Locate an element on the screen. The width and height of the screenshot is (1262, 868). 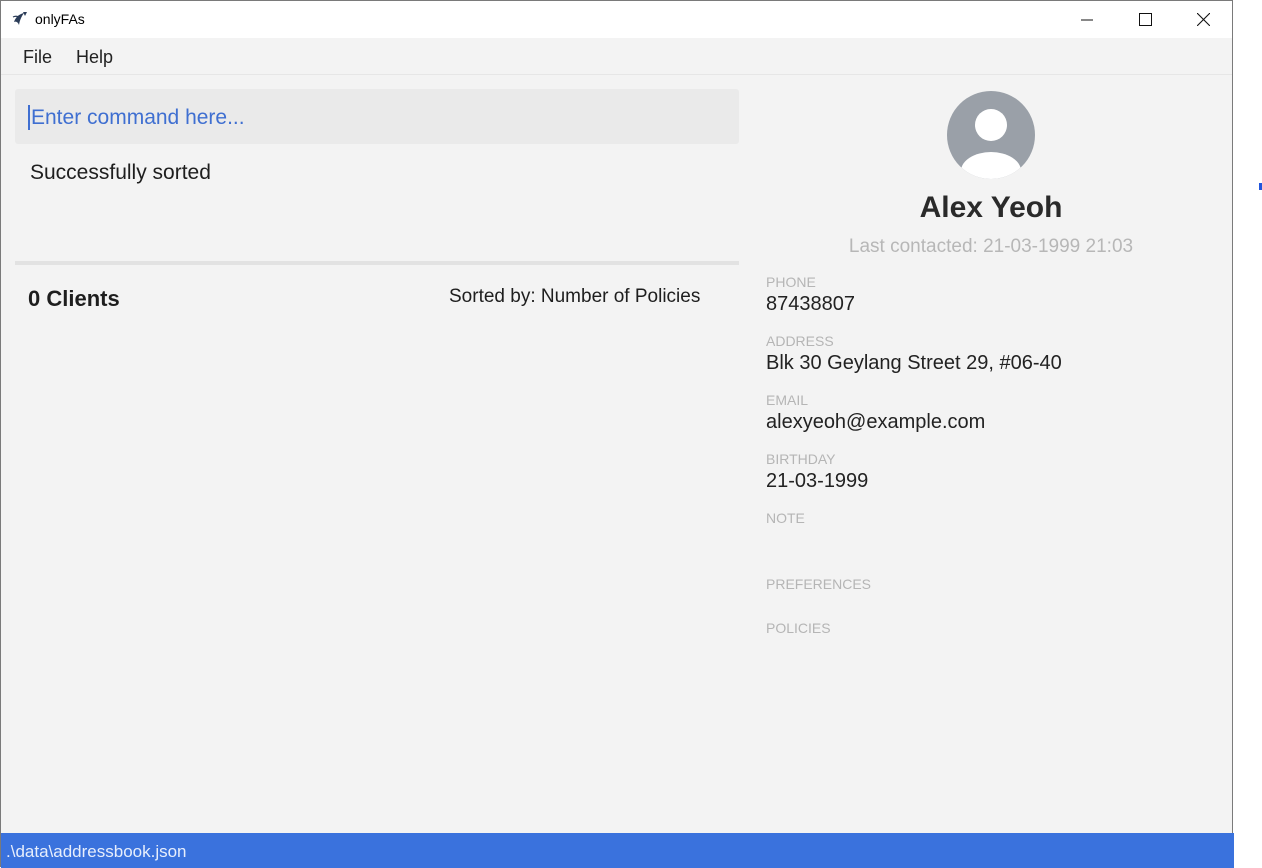
title-bar: onlyFAs is located at coordinates (616, 19).